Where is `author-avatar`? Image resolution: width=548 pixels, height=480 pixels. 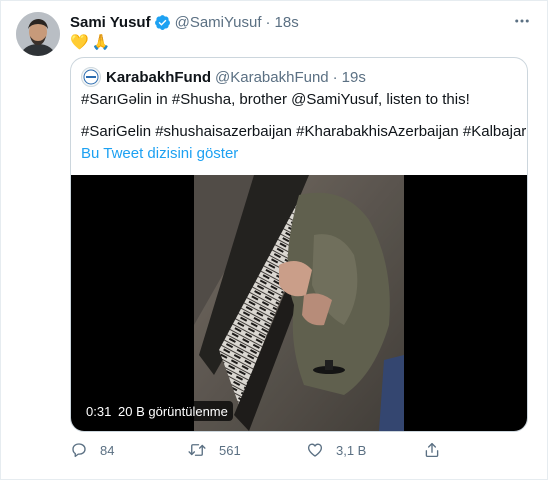
author-avatar is located at coordinates (38, 34).